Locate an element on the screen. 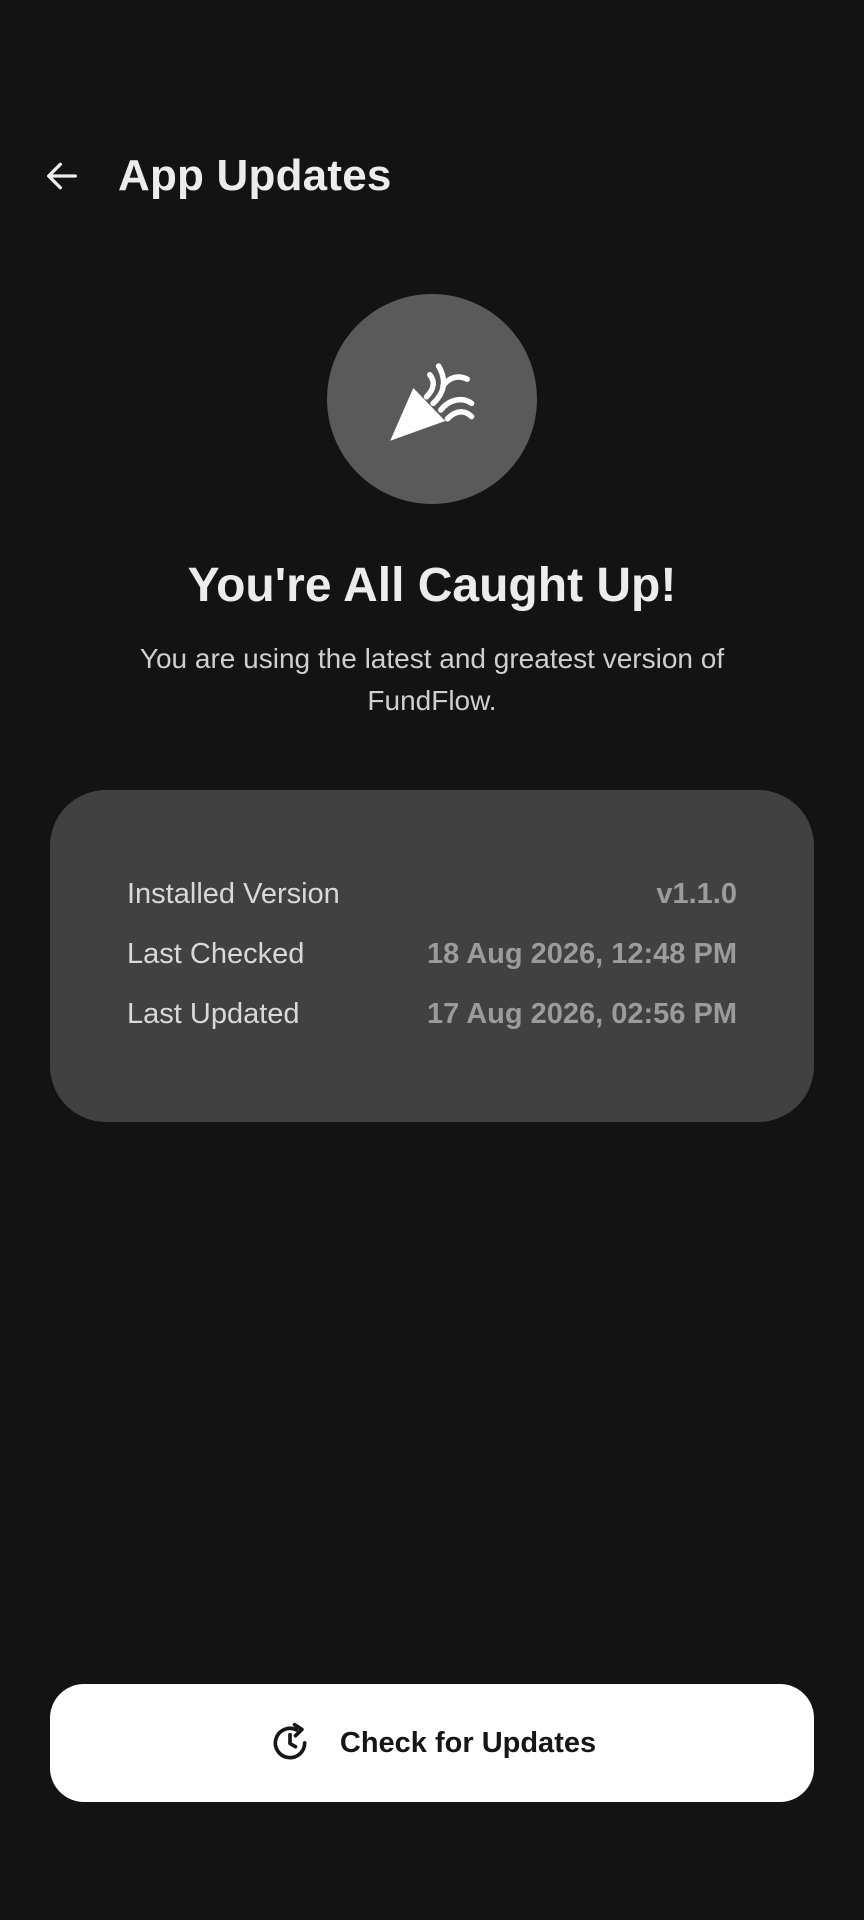  info-value: 18 Aug 2026, 12:48 PM is located at coordinates (581, 953).